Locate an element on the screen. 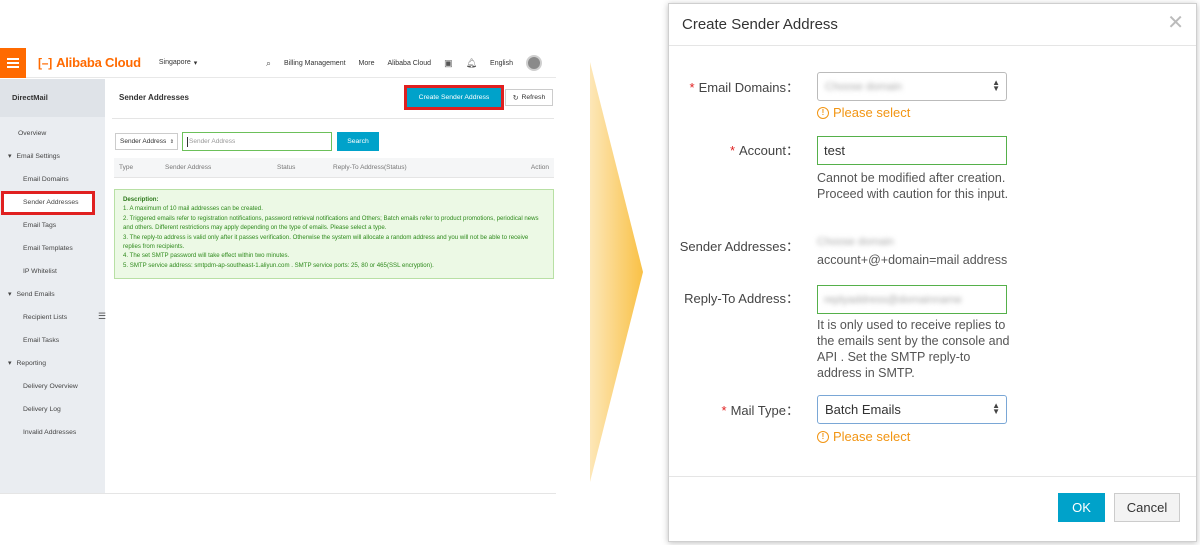  mail-type-select: Batch Emails ▲ ▼ is located at coordinates (912, 409).